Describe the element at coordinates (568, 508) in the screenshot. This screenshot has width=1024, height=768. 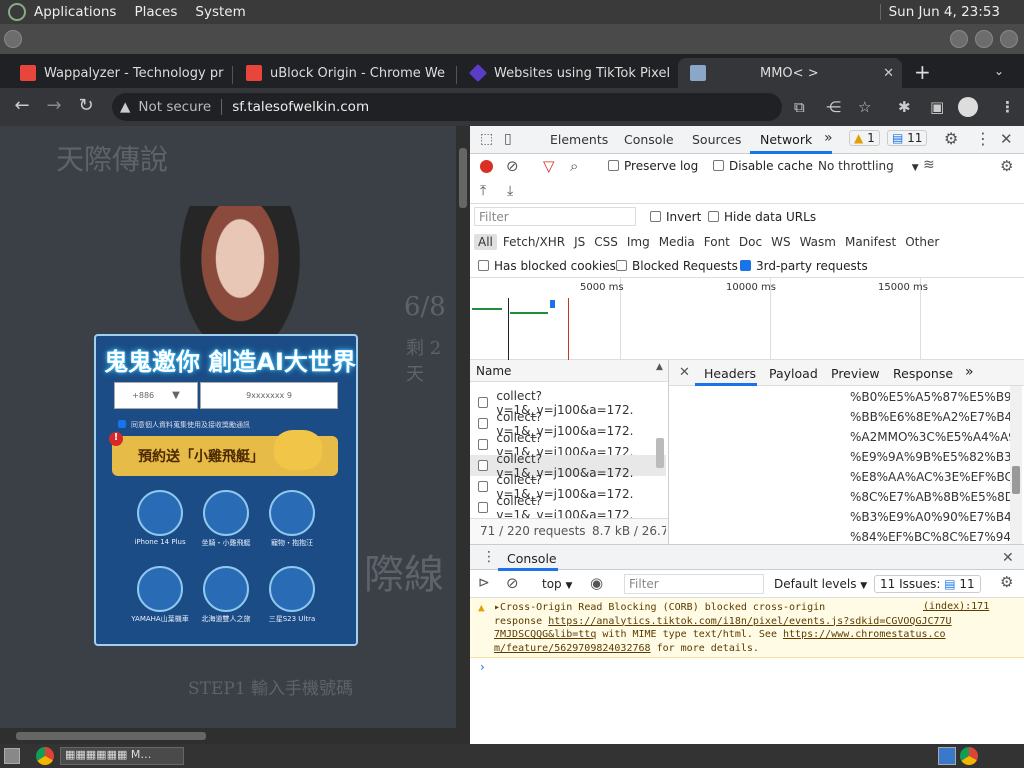
I see `request-row: collect?v=1&_v=j100&a=172.` at that location.